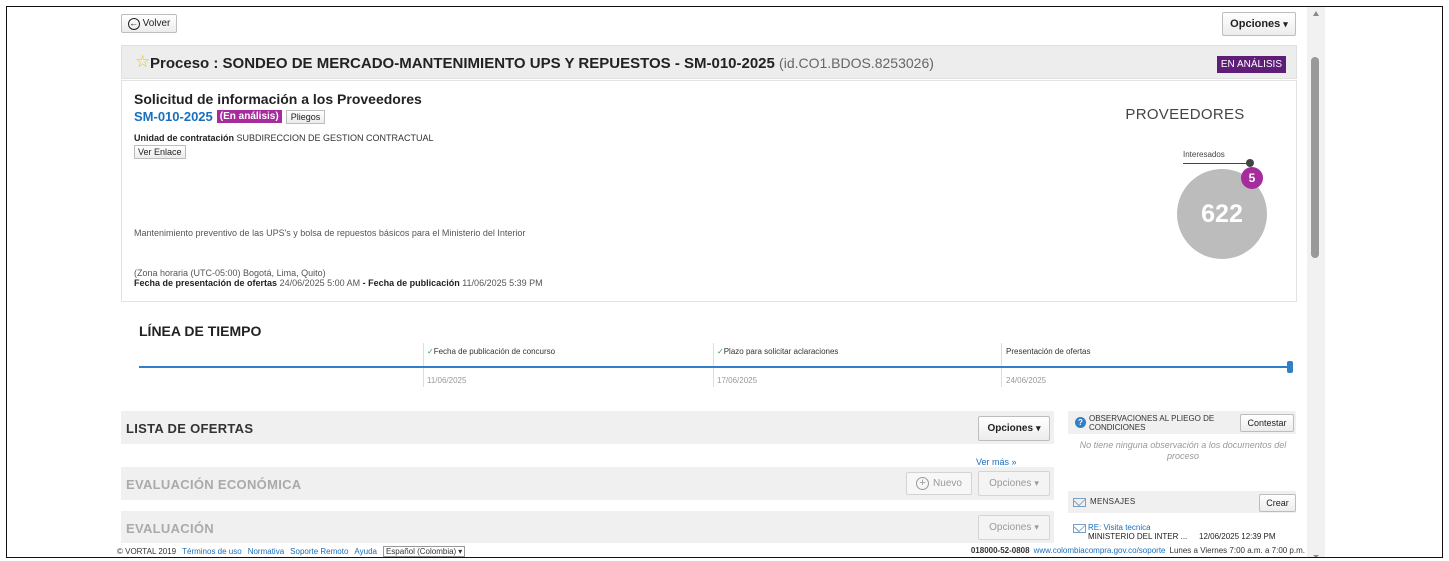 The image size is (1449, 561). Describe the element at coordinates (266, 551) in the screenshot. I see `footer-link-normativa: Normativa` at that location.